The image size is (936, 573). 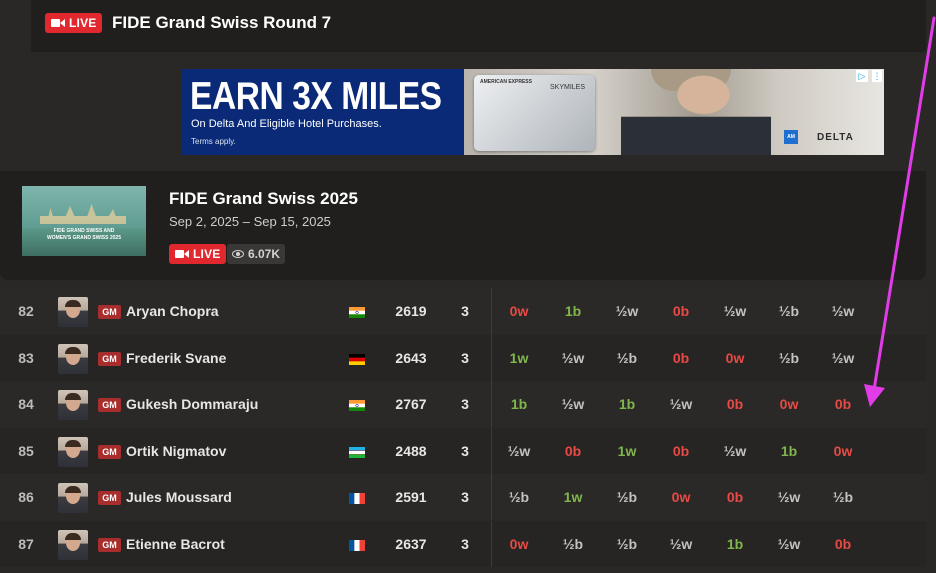 I want to click on player-name: Gukesh Dommaraju, so click(x=192, y=404).